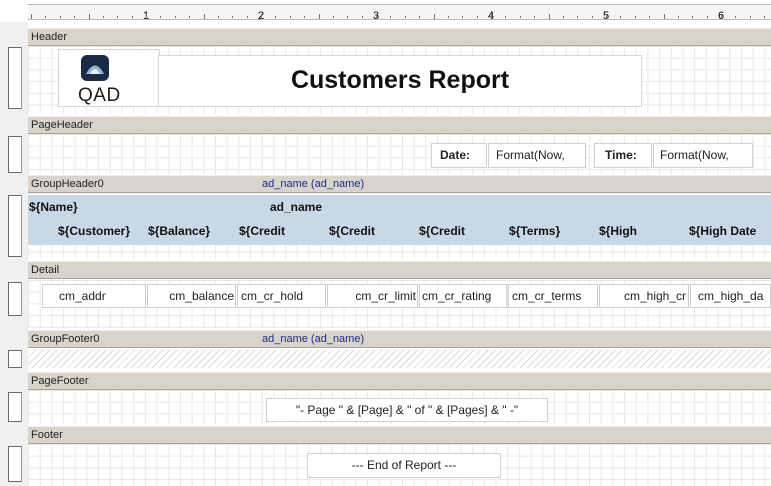 The width and height of the screenshot is (771, 486). I want to click on logo-text: QAD, so click(99, 95).